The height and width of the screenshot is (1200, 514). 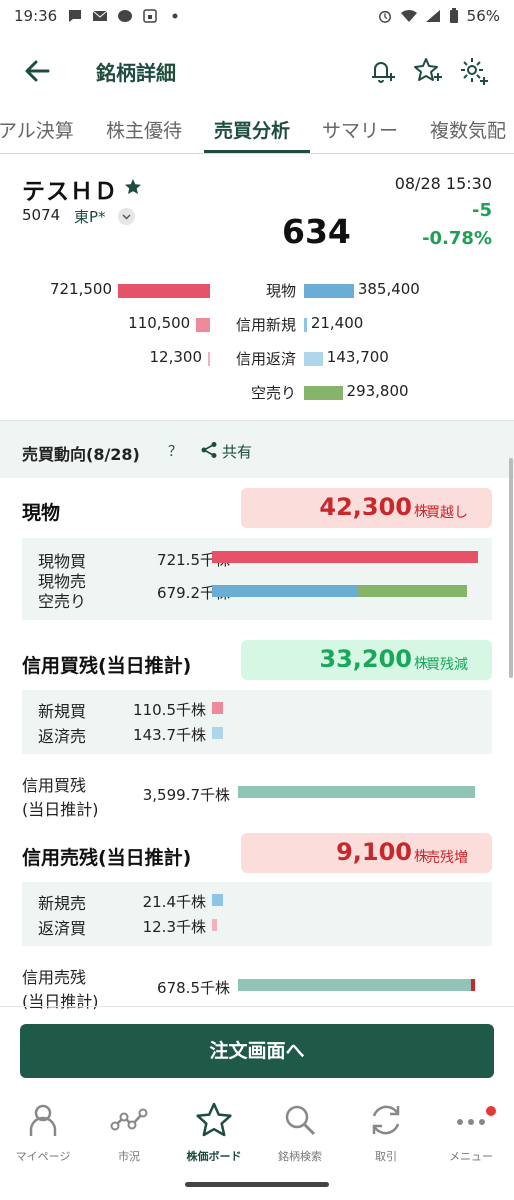 I want to click on nav-stock-board-label: 株価ボード, so click(x=214, y=1156).